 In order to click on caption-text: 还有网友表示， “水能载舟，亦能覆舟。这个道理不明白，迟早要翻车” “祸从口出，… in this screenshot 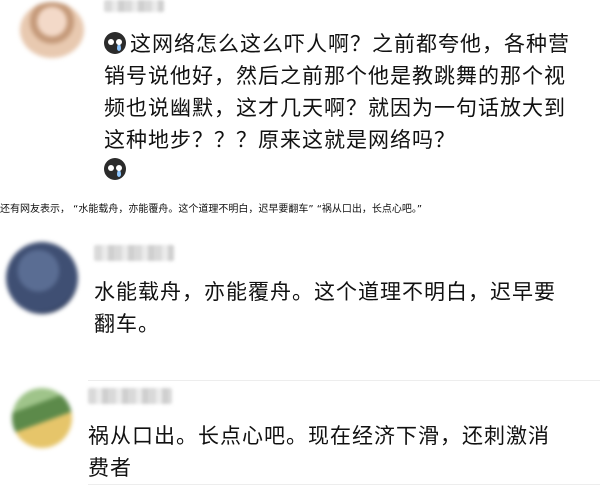, I will do `click(211, 209)`.